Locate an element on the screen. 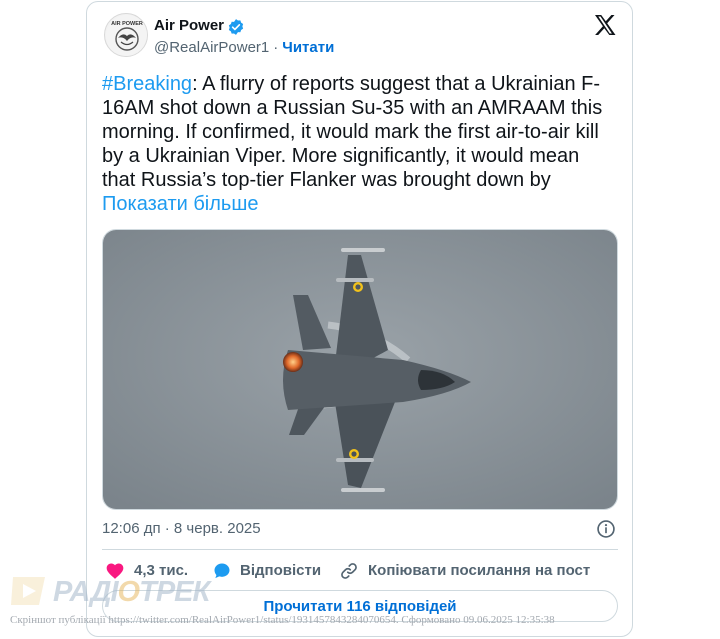 This screenshot has height=639, width=720. author-handle: @RealAirPower1 is located at coordinates (211, 47).